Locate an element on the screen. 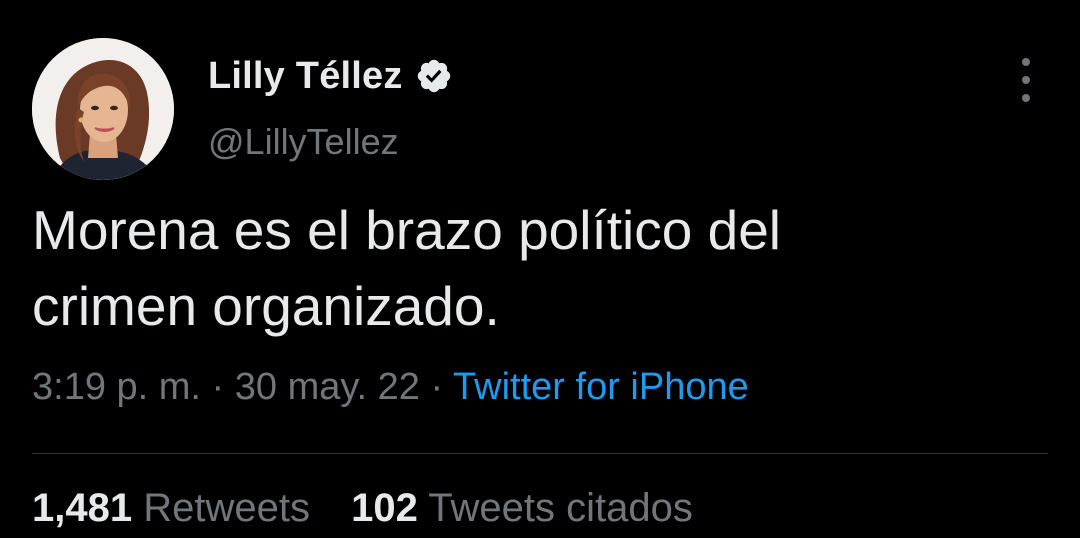 Image resolution: width=1080 pixels, height=538 pixels. retweets-stat: 1,481 Retweets is located at coordinates (176, 508).